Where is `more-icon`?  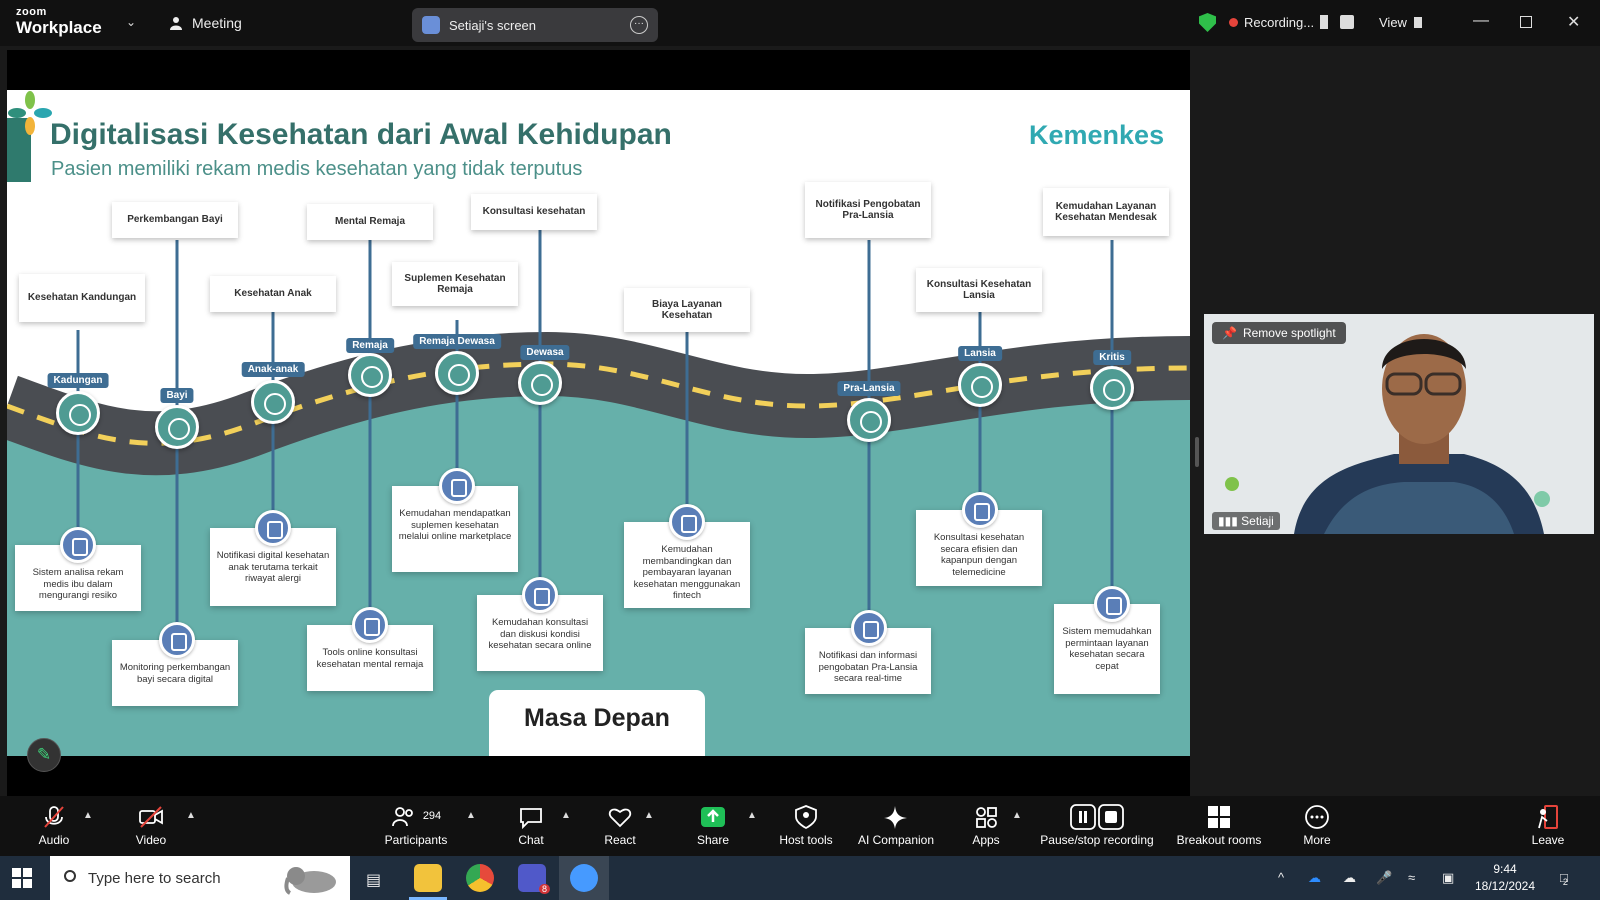 more-icon is located at coordinates (1317, 817).